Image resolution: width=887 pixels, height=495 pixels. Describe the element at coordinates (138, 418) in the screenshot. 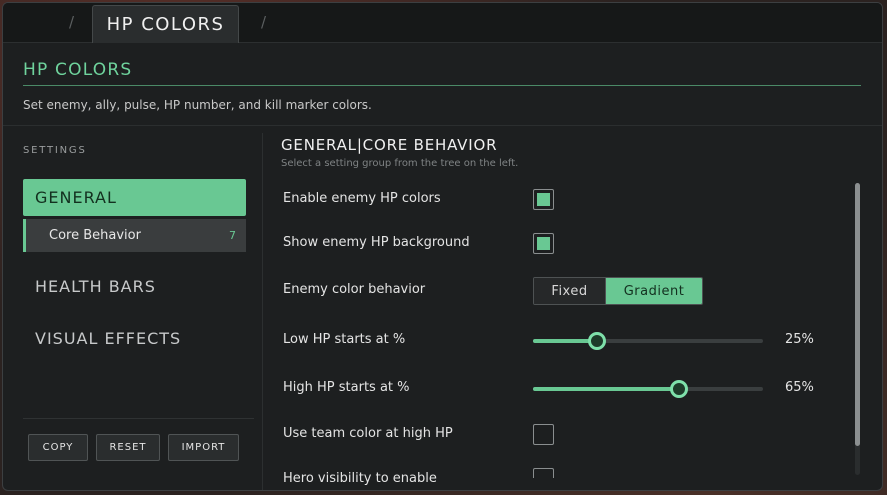

I see `sidebar-footer-divider` at that location.